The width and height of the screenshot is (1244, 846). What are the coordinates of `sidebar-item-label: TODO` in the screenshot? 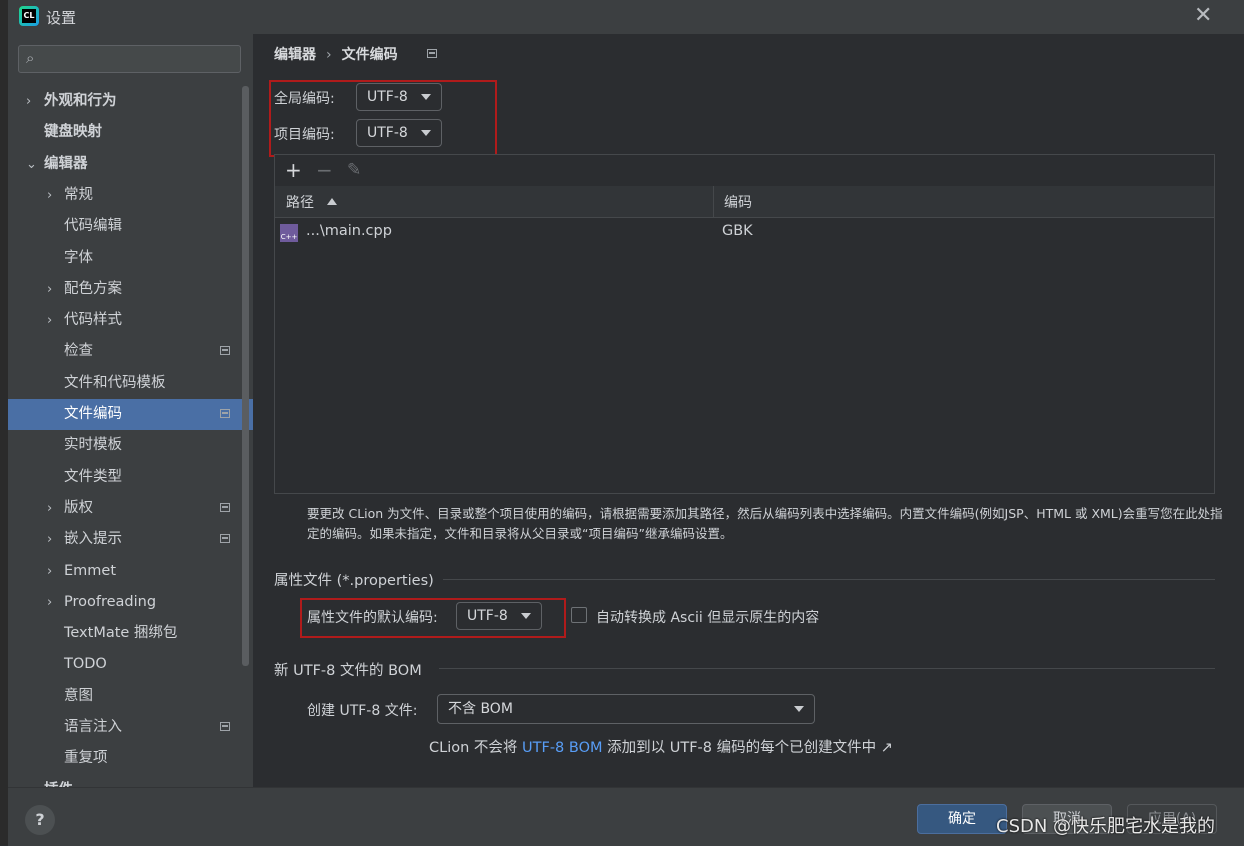 It's located at (85, 664).